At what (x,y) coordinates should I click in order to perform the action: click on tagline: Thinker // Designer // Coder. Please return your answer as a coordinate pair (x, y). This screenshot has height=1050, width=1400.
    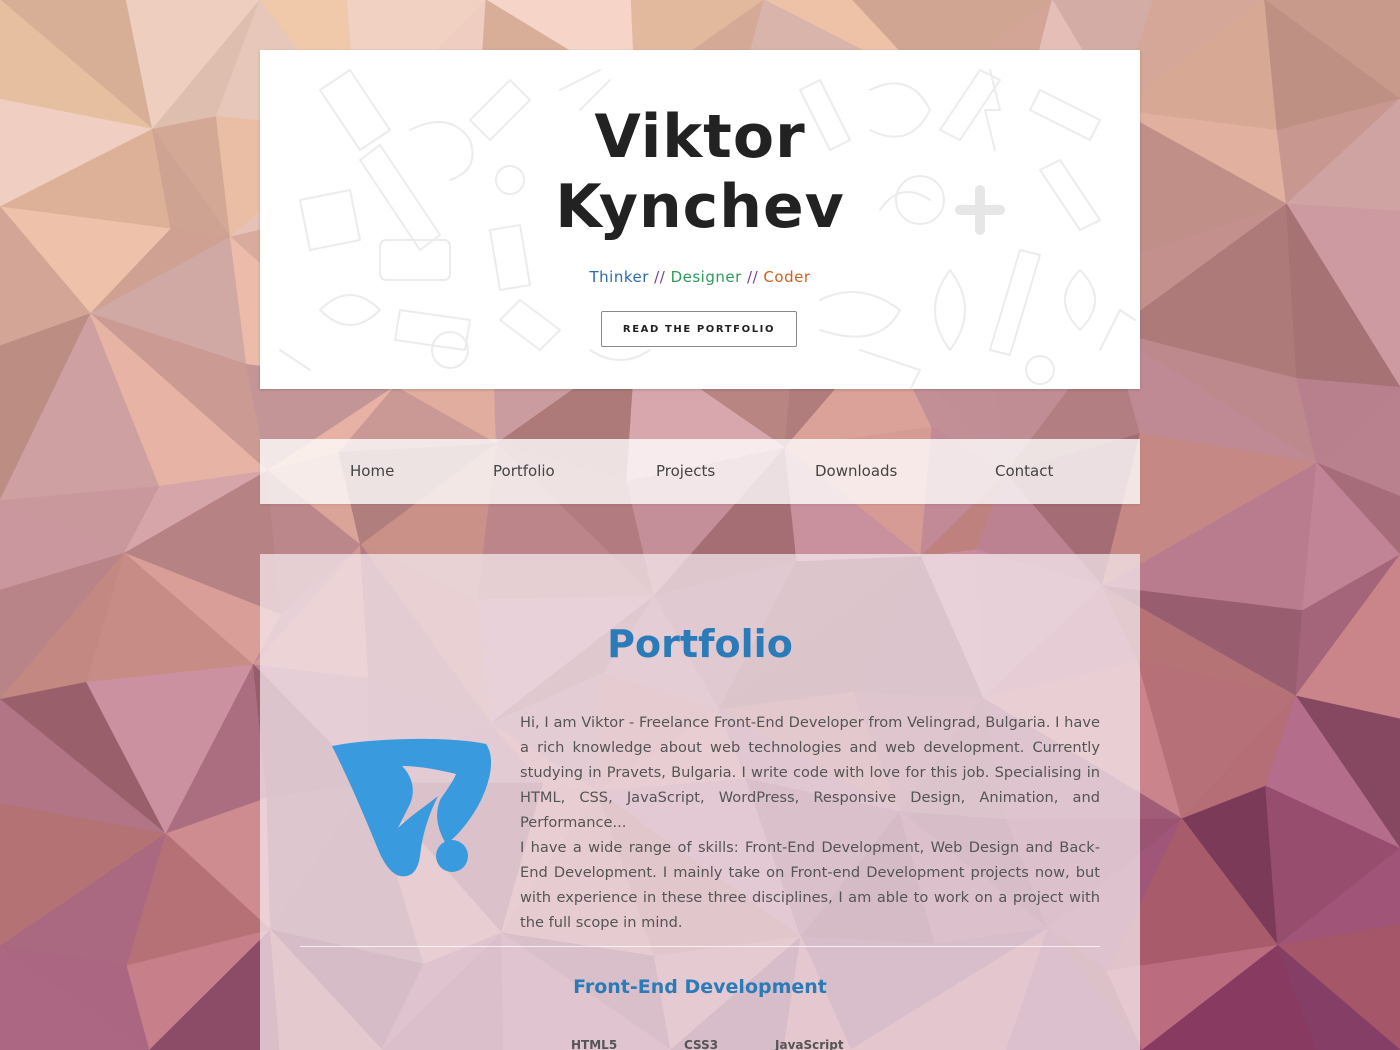
    Looking at the image, I should click on (700, 277).